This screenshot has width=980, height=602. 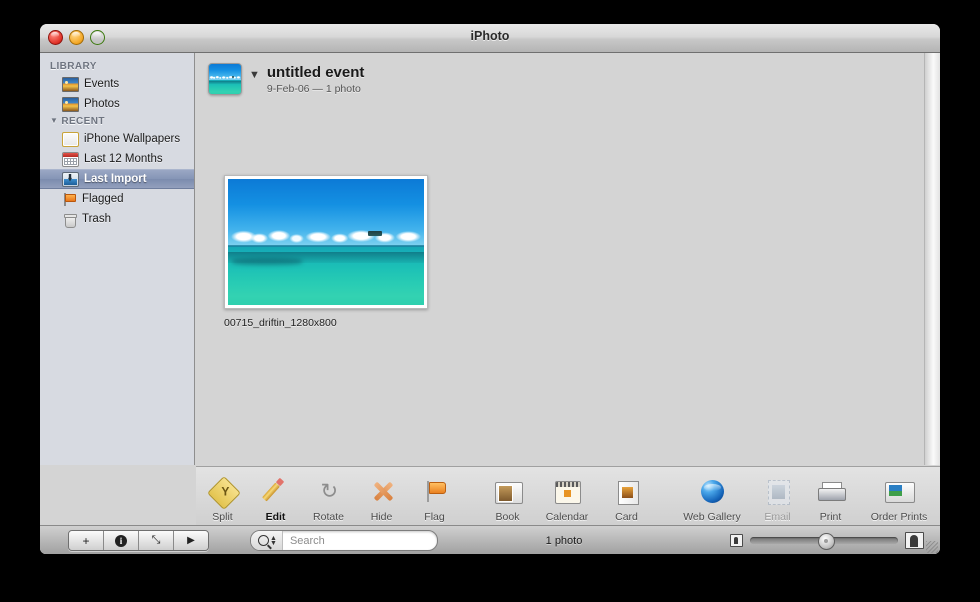 What do you see at coordinates (932, 259) in the screenshot?
I see `vertical-scrollbar` at bounding box center [932, 259].